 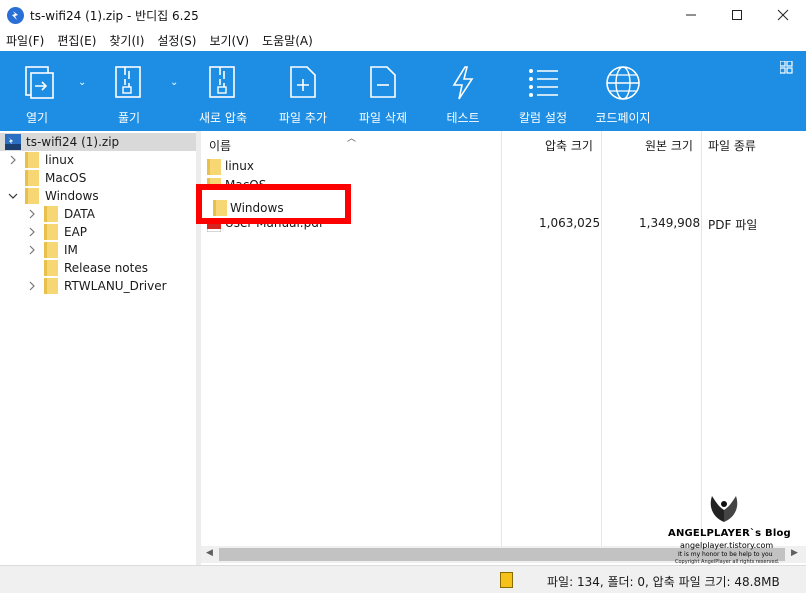 What do you see at coordinates (39, 82) in the screenshot?
I see `open-archive-icon` at bounding box center [39, 82].